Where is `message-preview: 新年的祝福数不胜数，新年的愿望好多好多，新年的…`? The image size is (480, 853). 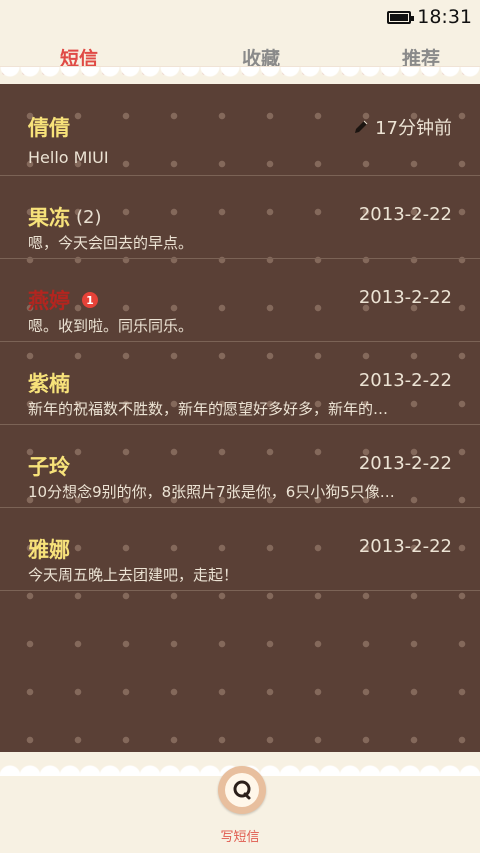
message-preview: 新年的祝福数不胜数，新年的愿望好多好多，新年的… is located at coordinates (208, 409).